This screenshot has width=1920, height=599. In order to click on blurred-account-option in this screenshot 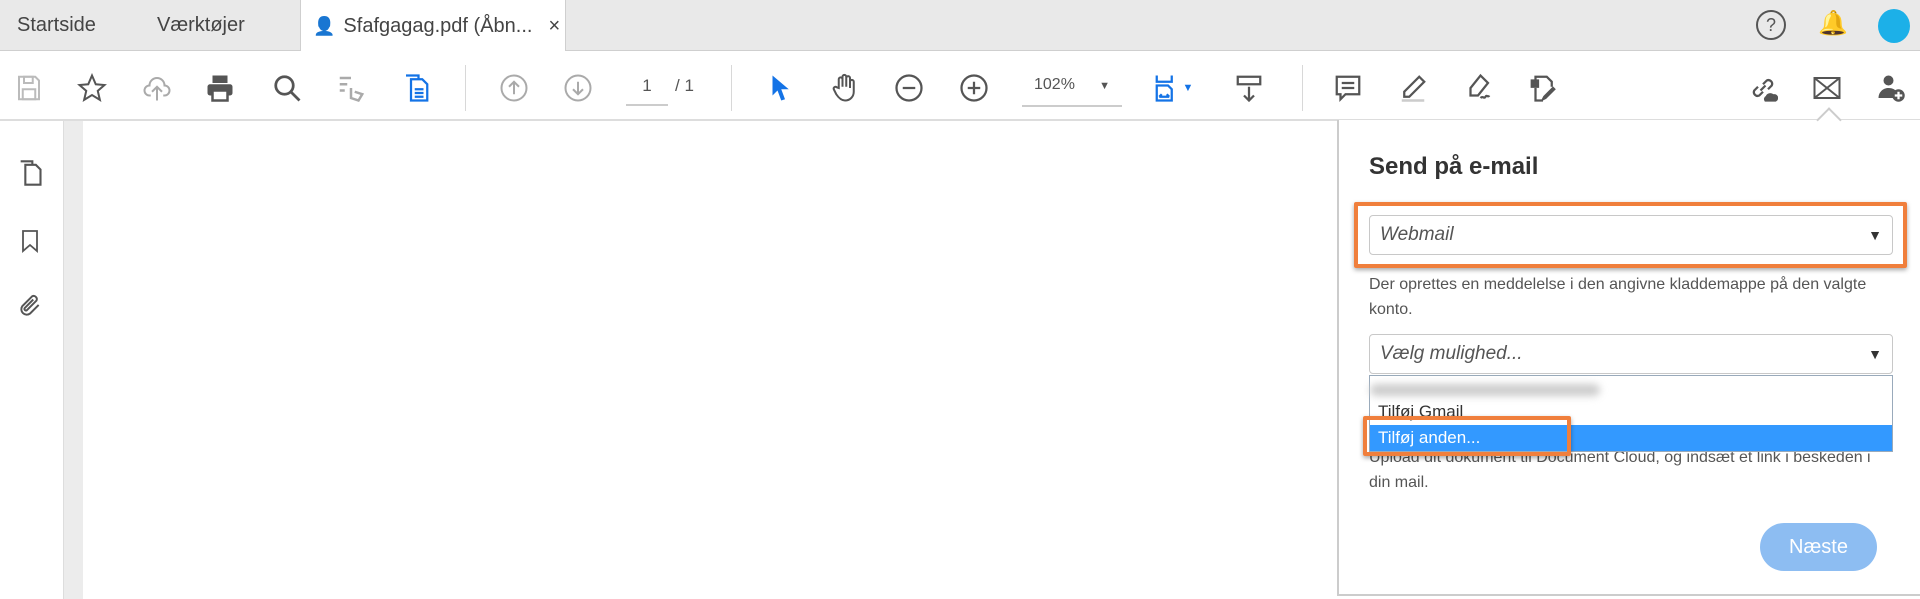, I will do `click(1485, 390)`.